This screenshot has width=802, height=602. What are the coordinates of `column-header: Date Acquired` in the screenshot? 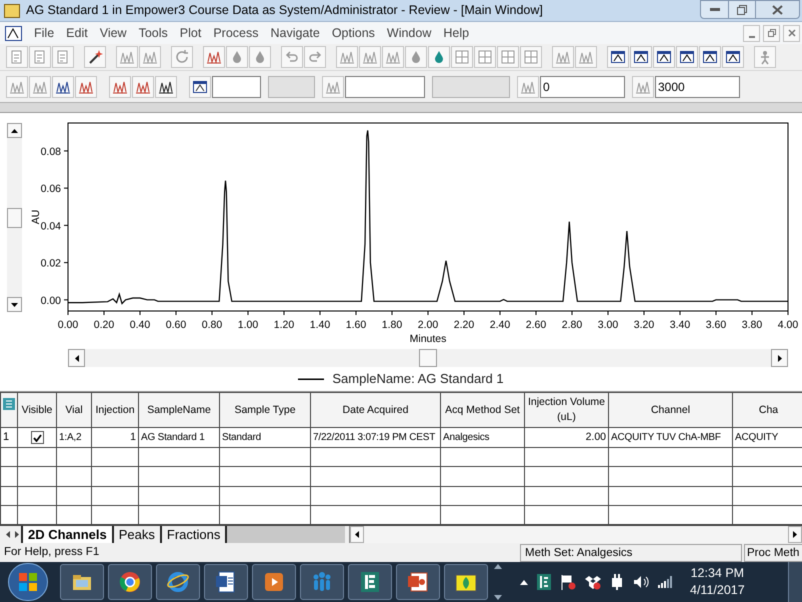 It's located at (375, 410).